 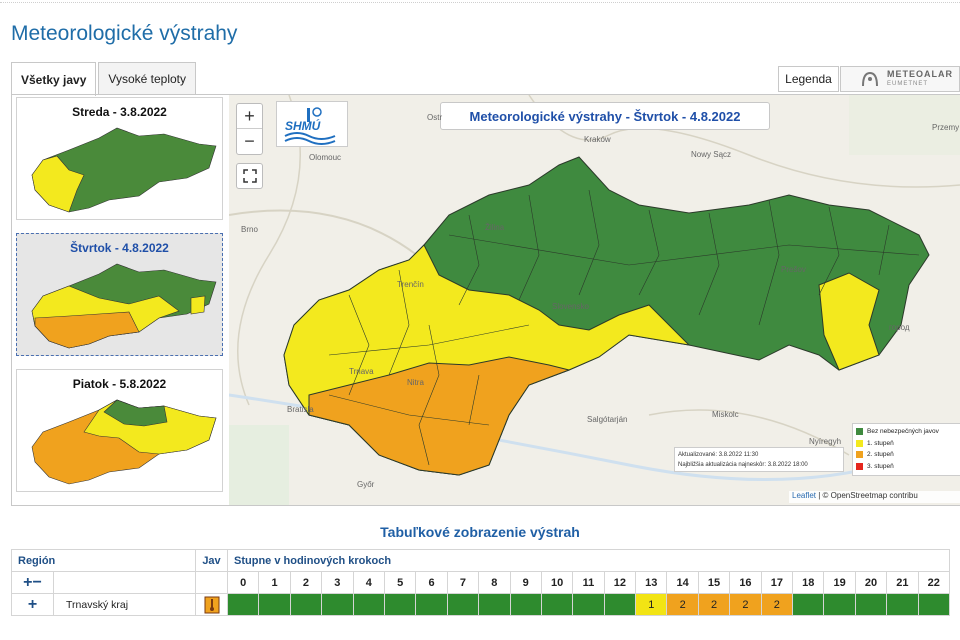 What do you see at coordinates (368, 582) in the screenshot?
I see `hour-header: 4` at bounding box center [368, 582].